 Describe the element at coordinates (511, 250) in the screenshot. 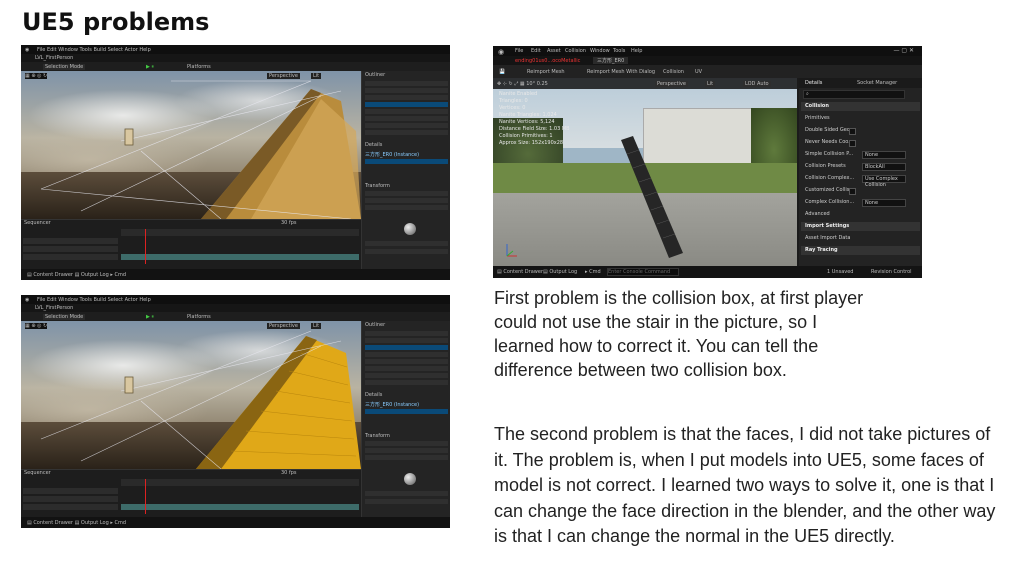

I see `axis-gizmo` at that location.